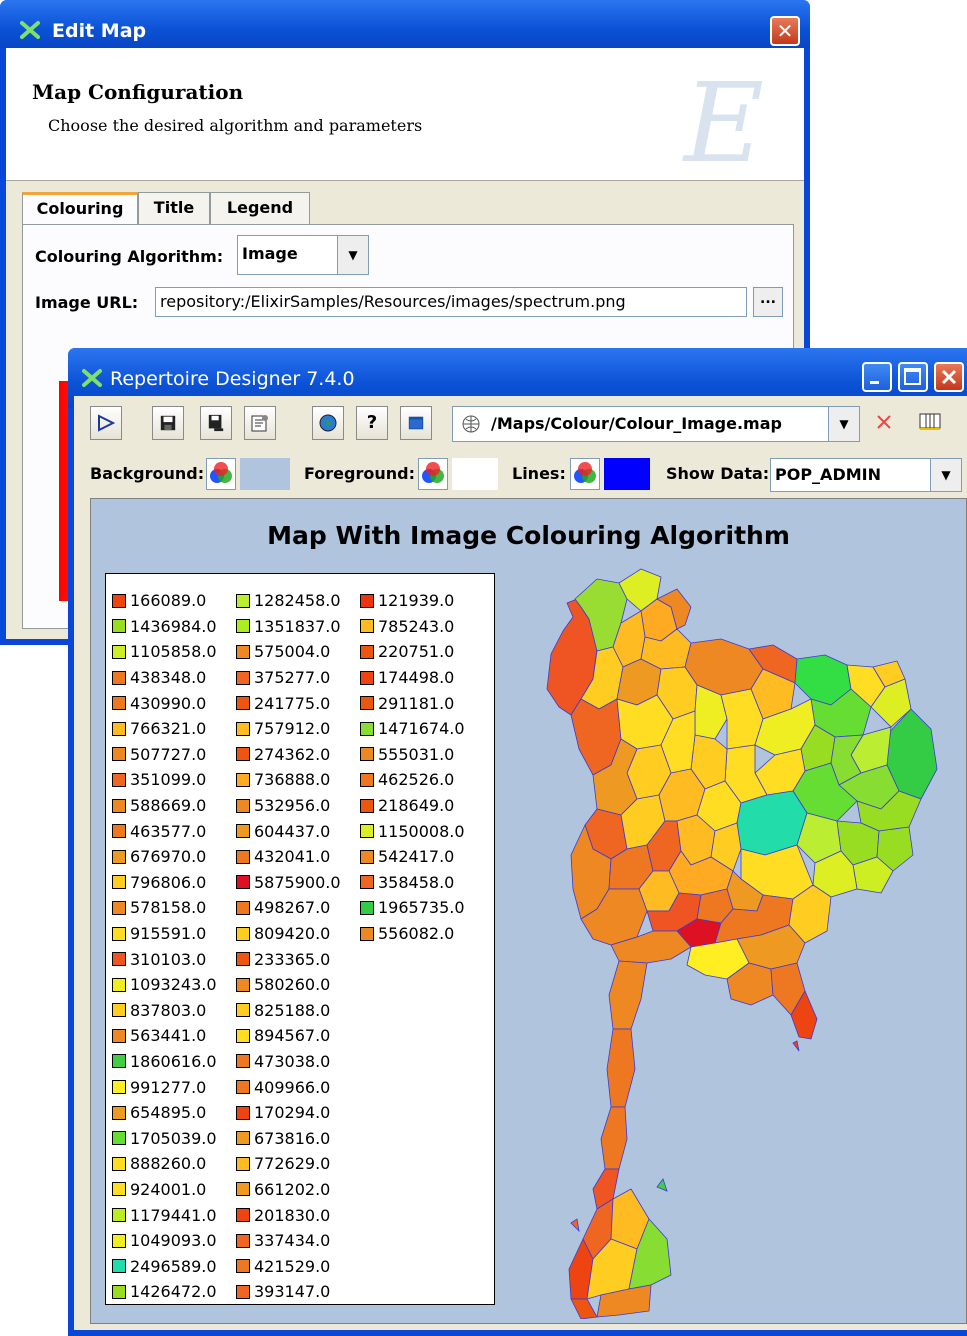  Describe the element at coordinates (80, 208) in the screenshot. I see `tab-colouring: Colouring` at that location.